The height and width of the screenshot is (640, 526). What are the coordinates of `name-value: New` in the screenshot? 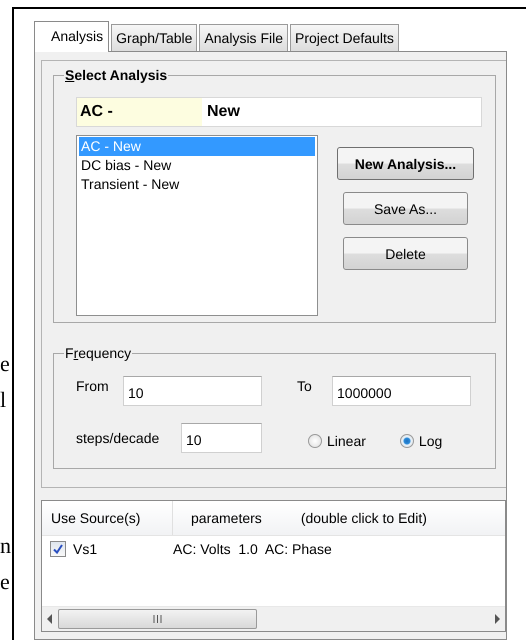 It's located at (223, 112).